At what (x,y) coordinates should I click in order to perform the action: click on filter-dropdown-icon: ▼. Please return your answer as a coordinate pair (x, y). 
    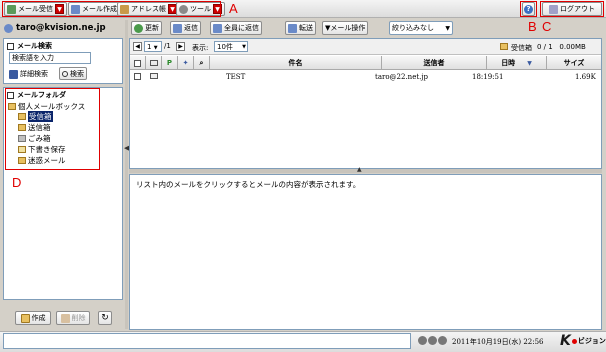
    Looking at the image, I should click on (447, 28).